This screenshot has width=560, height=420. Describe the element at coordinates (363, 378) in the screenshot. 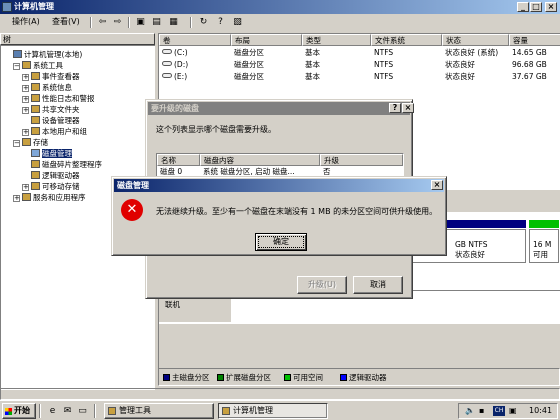

I see `legend-item: 逻辑驱动器` at that location.